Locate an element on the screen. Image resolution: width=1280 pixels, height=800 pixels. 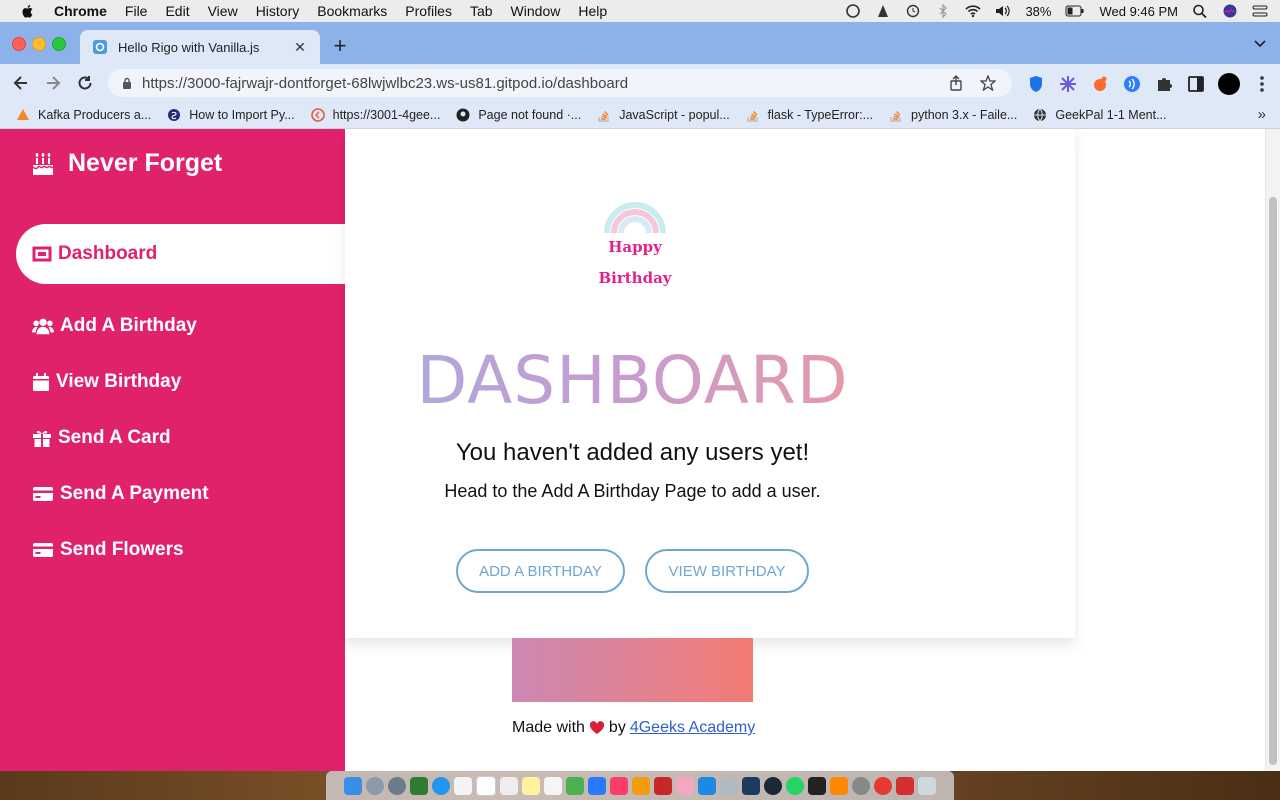
menu-view: View is located at coordinates (223, 11).